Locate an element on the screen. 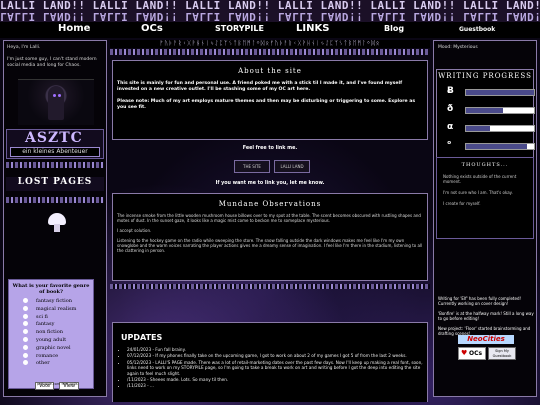 The width and height of the screenshot is (540, 405). avatar is located at coordinates (56, 102).